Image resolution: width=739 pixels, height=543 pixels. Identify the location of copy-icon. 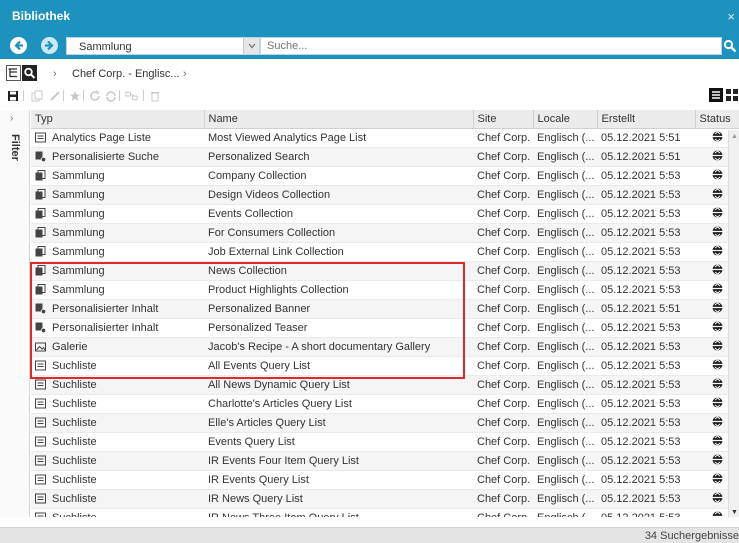
(36, 95).